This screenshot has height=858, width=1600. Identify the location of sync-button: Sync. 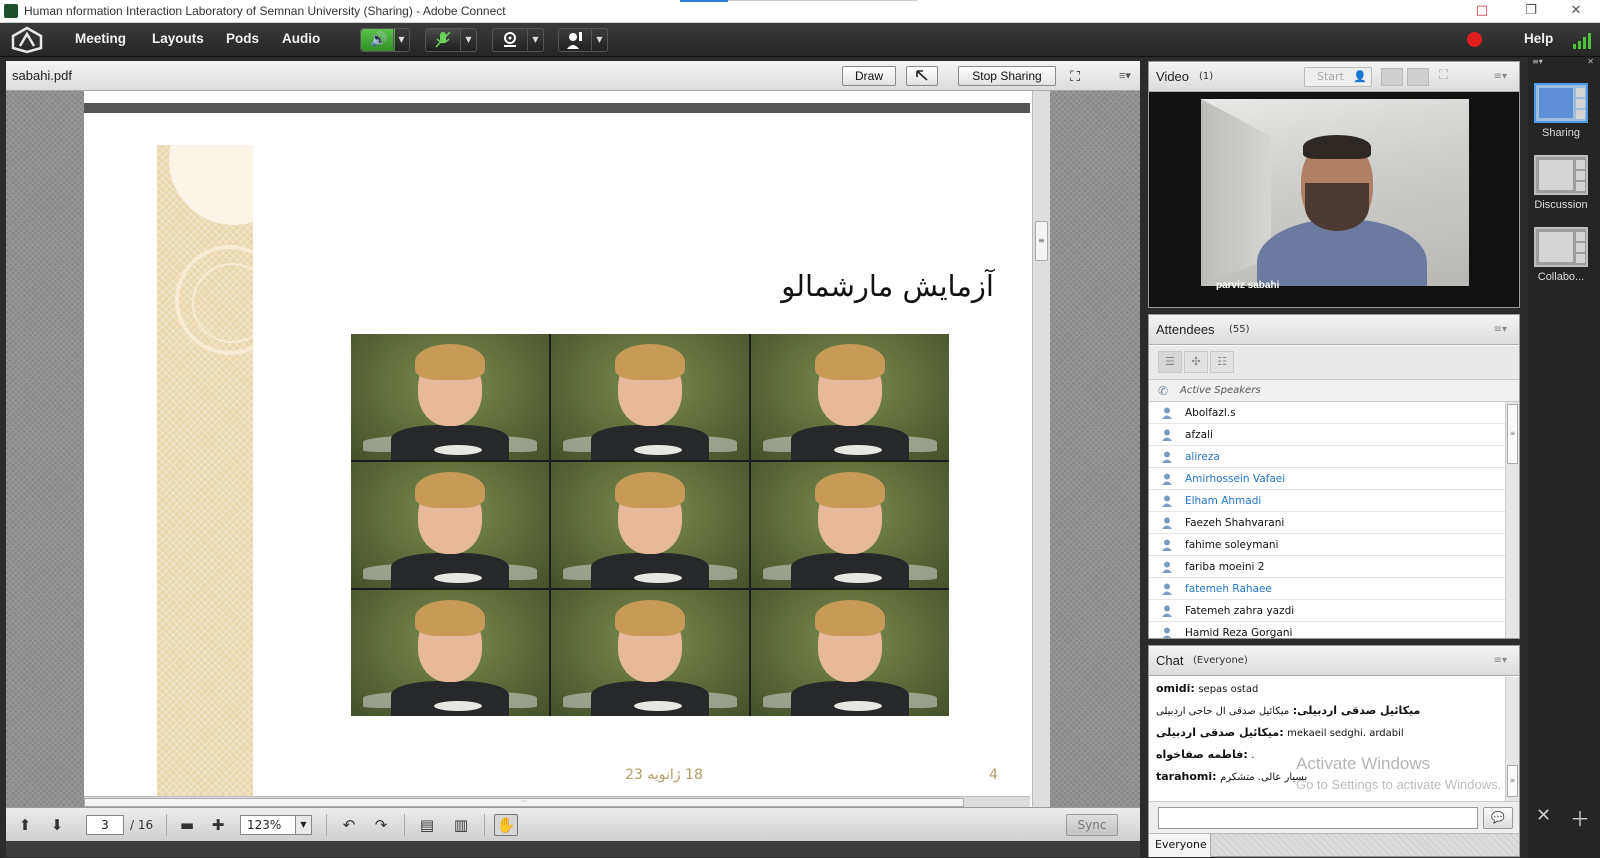
(1092, 825).